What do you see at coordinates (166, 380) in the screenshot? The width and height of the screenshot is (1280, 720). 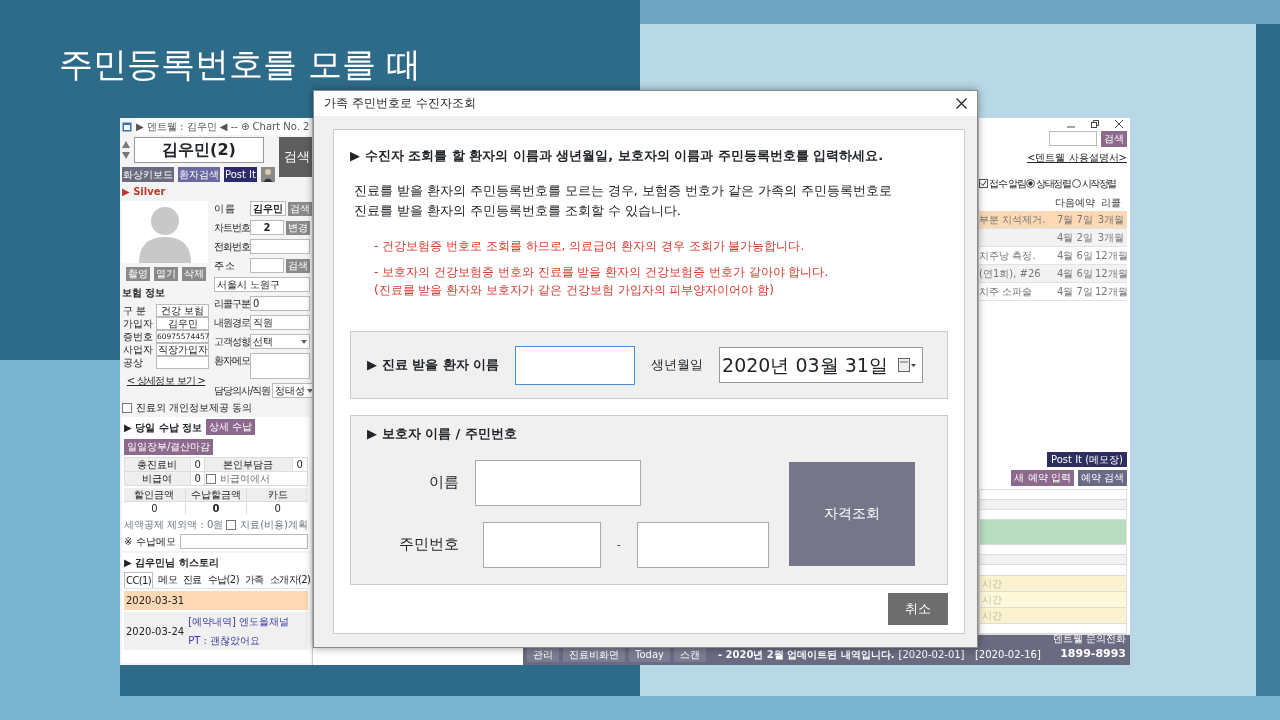 I see `detail-link: < 상세정보 보기 >` at bounding box center [166, 380].